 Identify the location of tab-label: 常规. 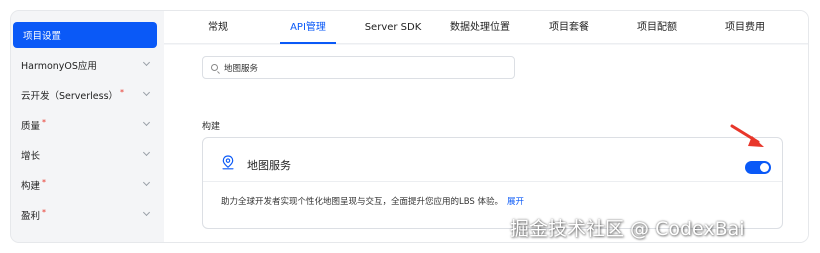
(218, 27).